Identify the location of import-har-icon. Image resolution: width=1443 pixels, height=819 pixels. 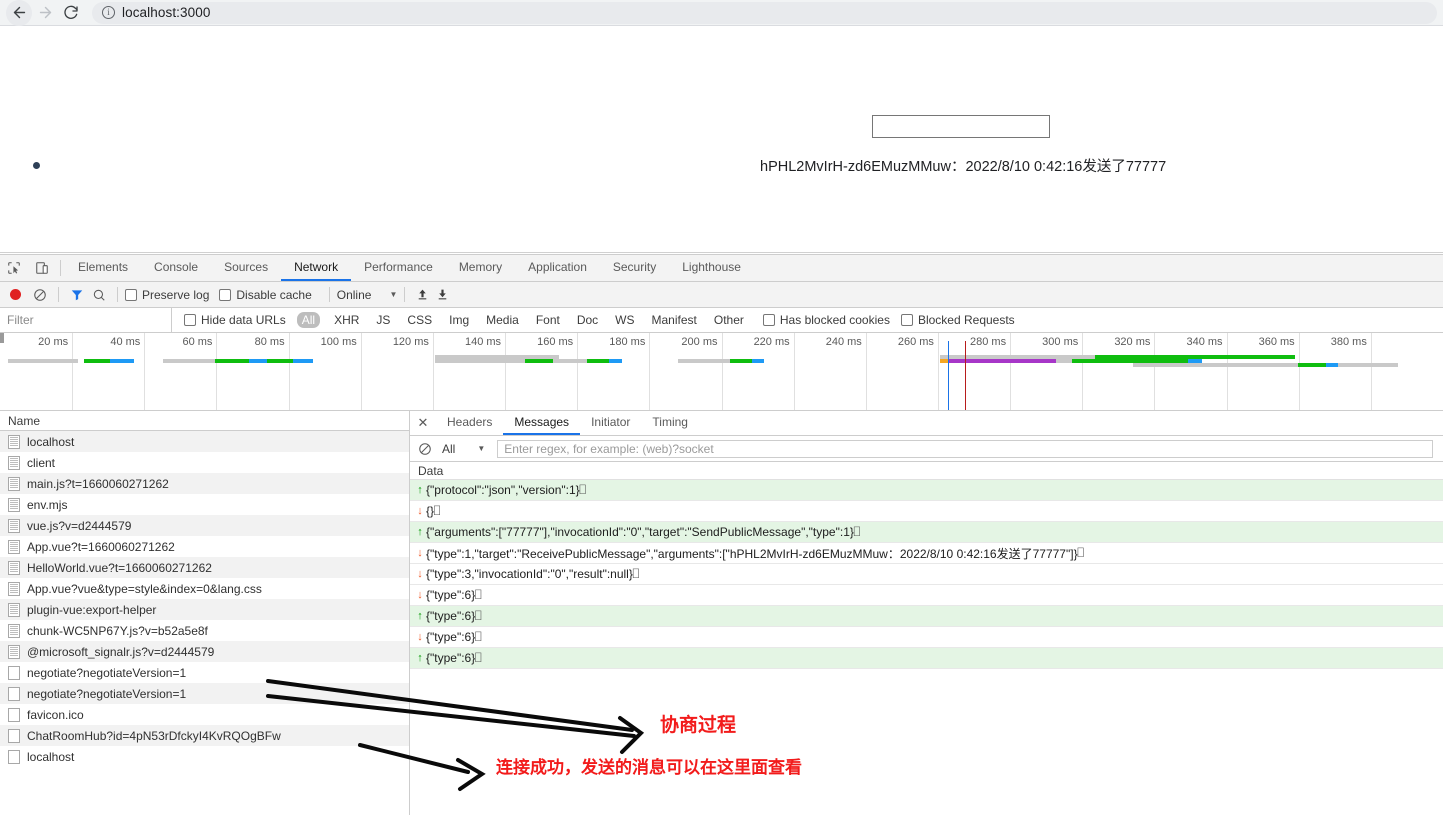
(422, 294).